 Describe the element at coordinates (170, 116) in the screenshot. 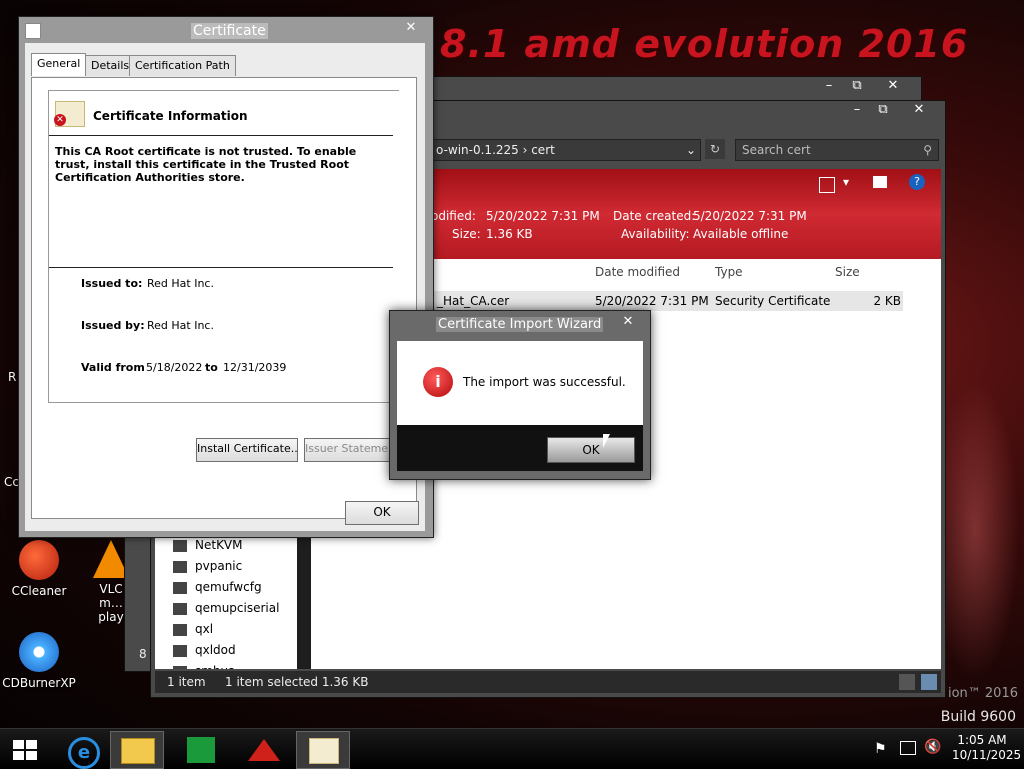

I see `info-heading: Certificate Information` at that location.